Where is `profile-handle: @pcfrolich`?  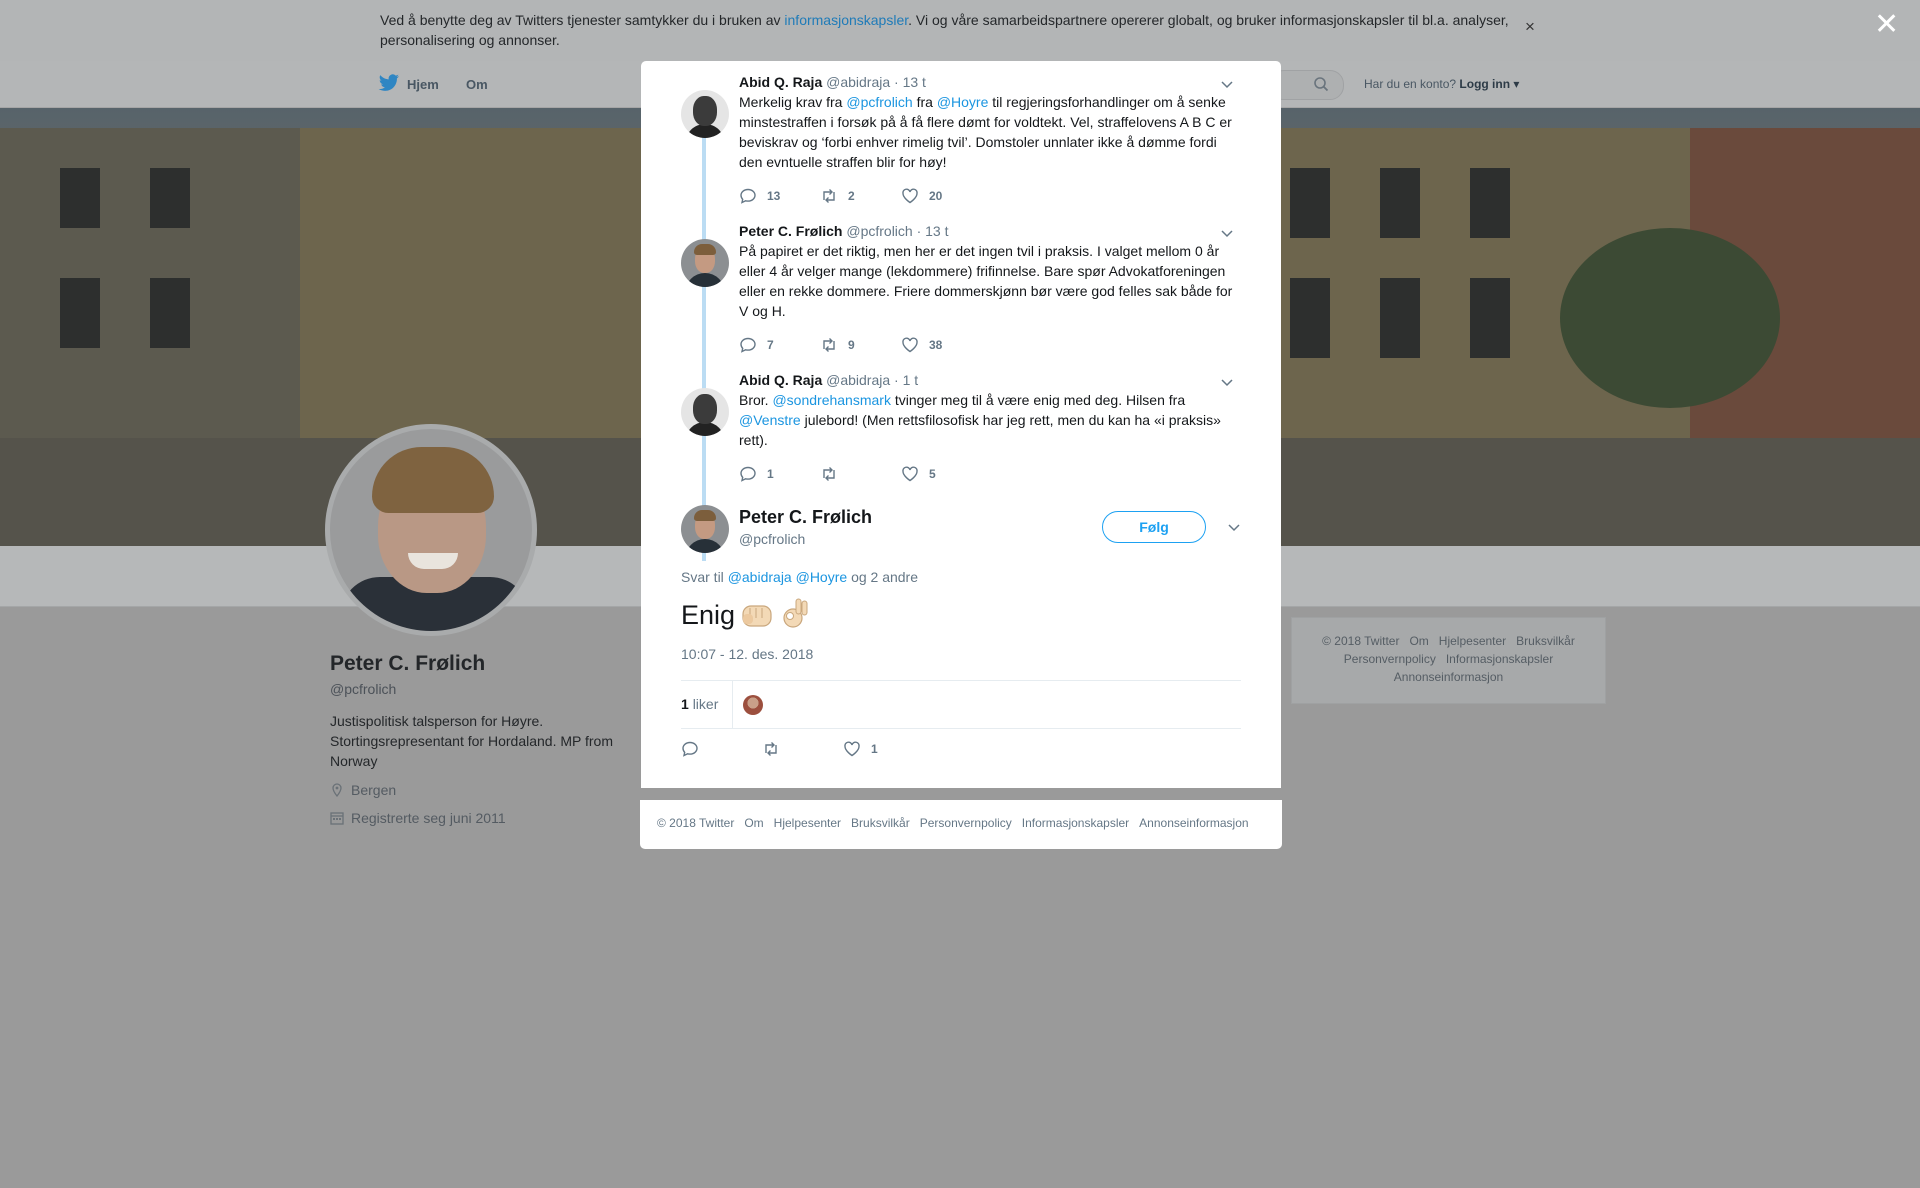 profile-handle: @pcfrolich is located at coordinates (363, 689).